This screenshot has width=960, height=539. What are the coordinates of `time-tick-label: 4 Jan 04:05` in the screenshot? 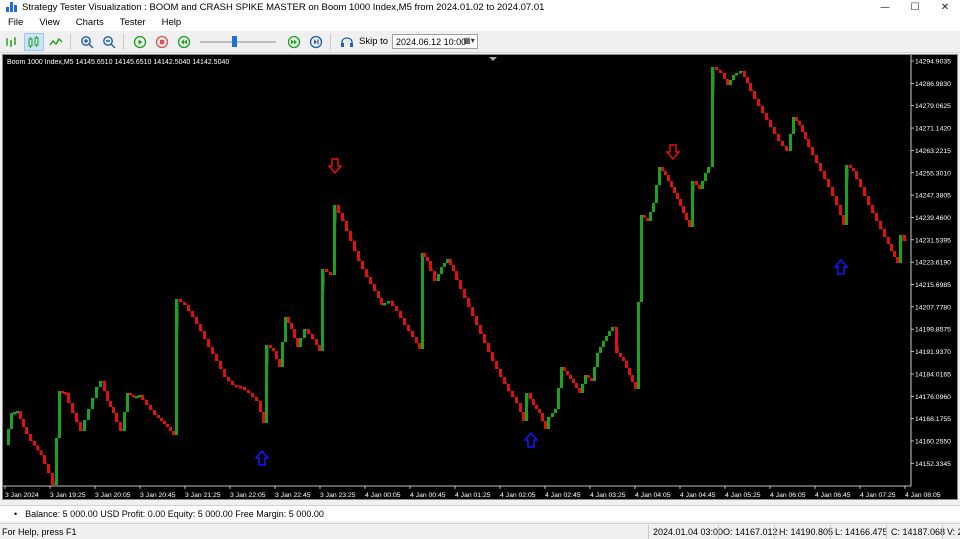 It's located at (653, 495).